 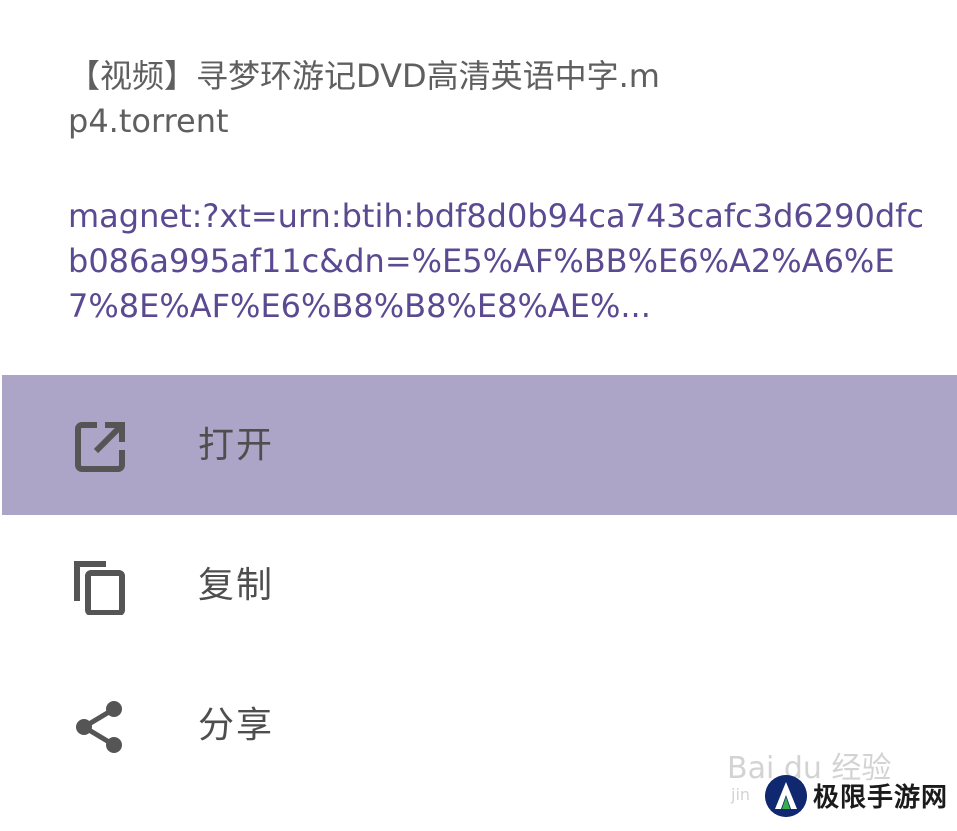 What do you see at coordinates (99, 727) in the screenshot?
I see `share-icon` at bounding box center [99, 727].